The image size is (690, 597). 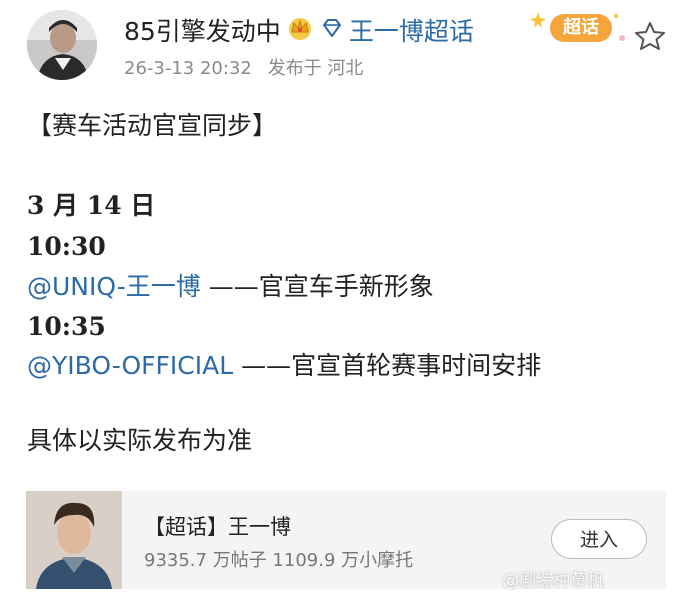 What do you see at coordinates (62, 45) in the screenshot?
I see `user-avatar` at bounding box center [62, 45].